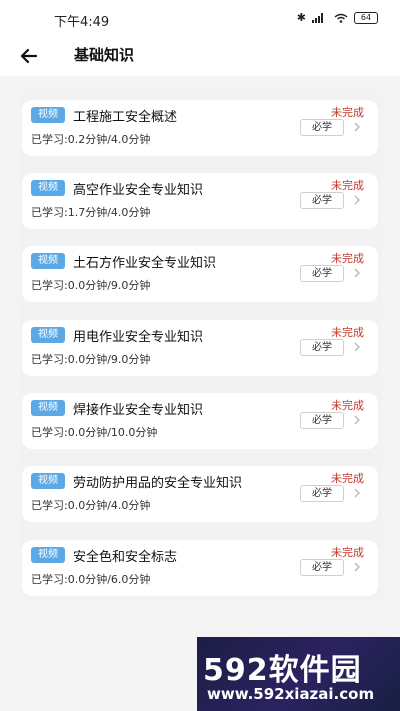 This screenshot has height=711, width=400. Describe the element at coordinates (91, 505) in the screenshot. I see `course-progress: 已学习:0.0分钟/4.0分钟` at that location.